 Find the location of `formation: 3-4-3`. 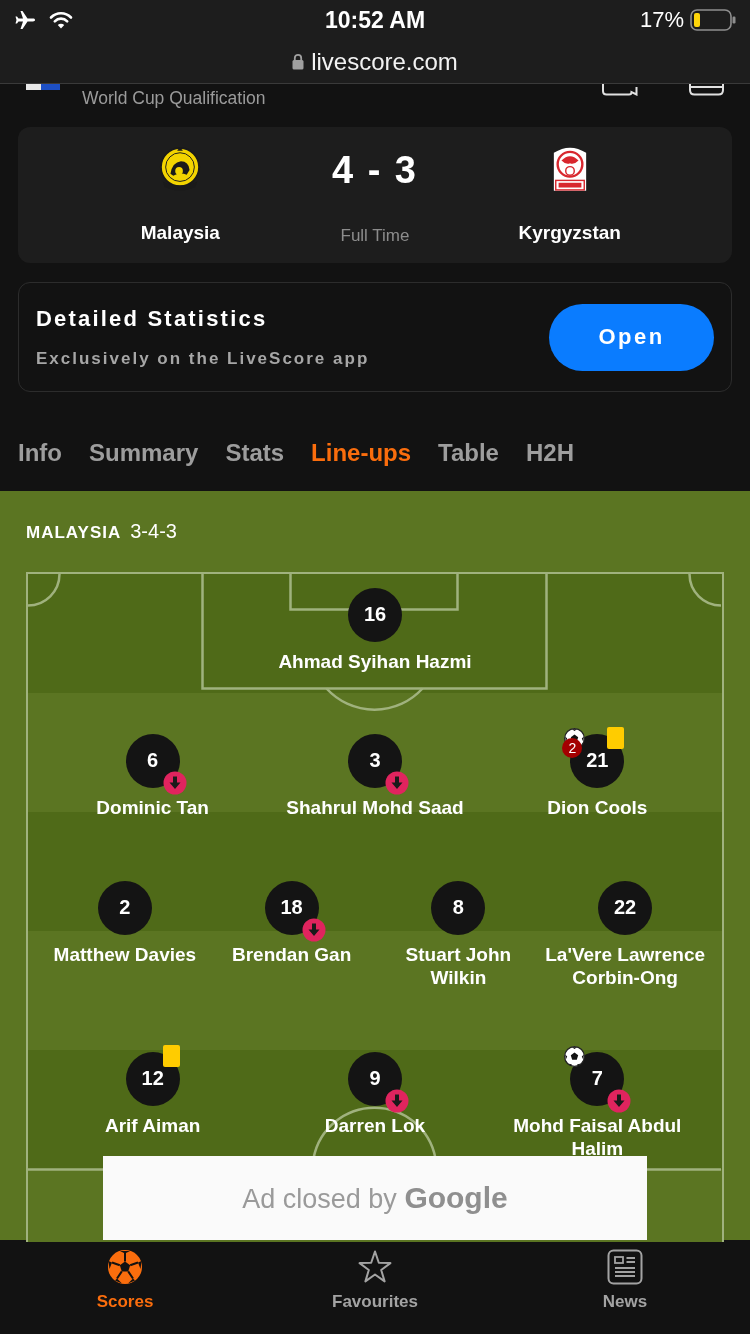

formation: 3-4-3 is located at coordinates (153, 531).